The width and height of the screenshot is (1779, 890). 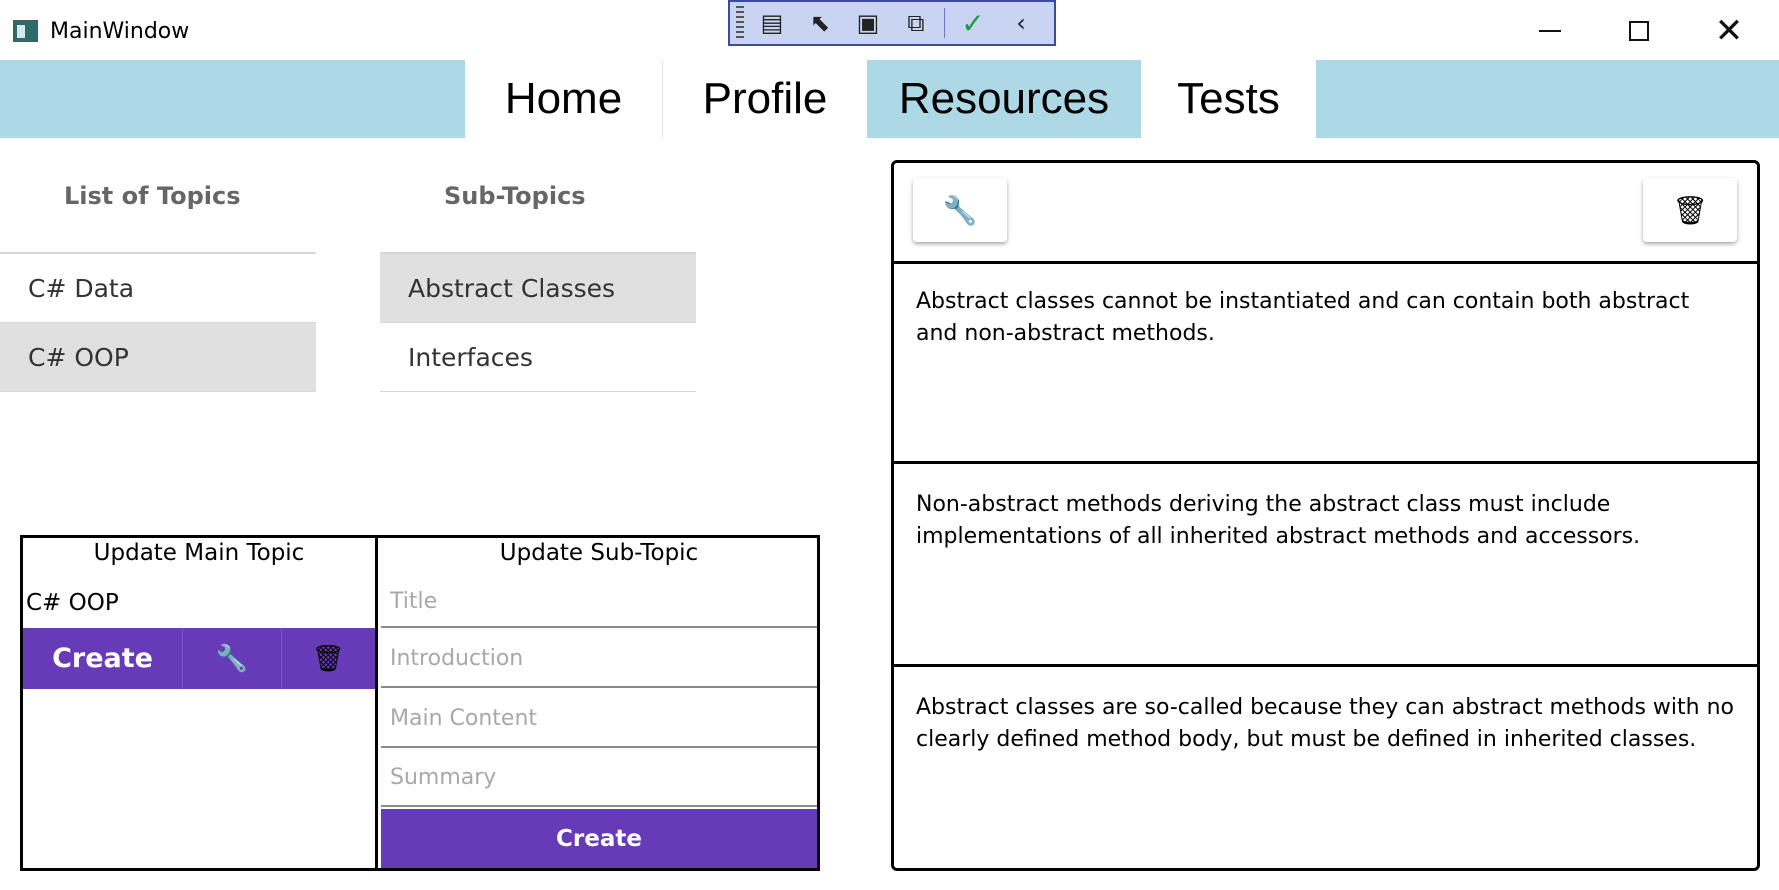 I want to click on edit-content-button: 🔧, so click(x=960, y=210).